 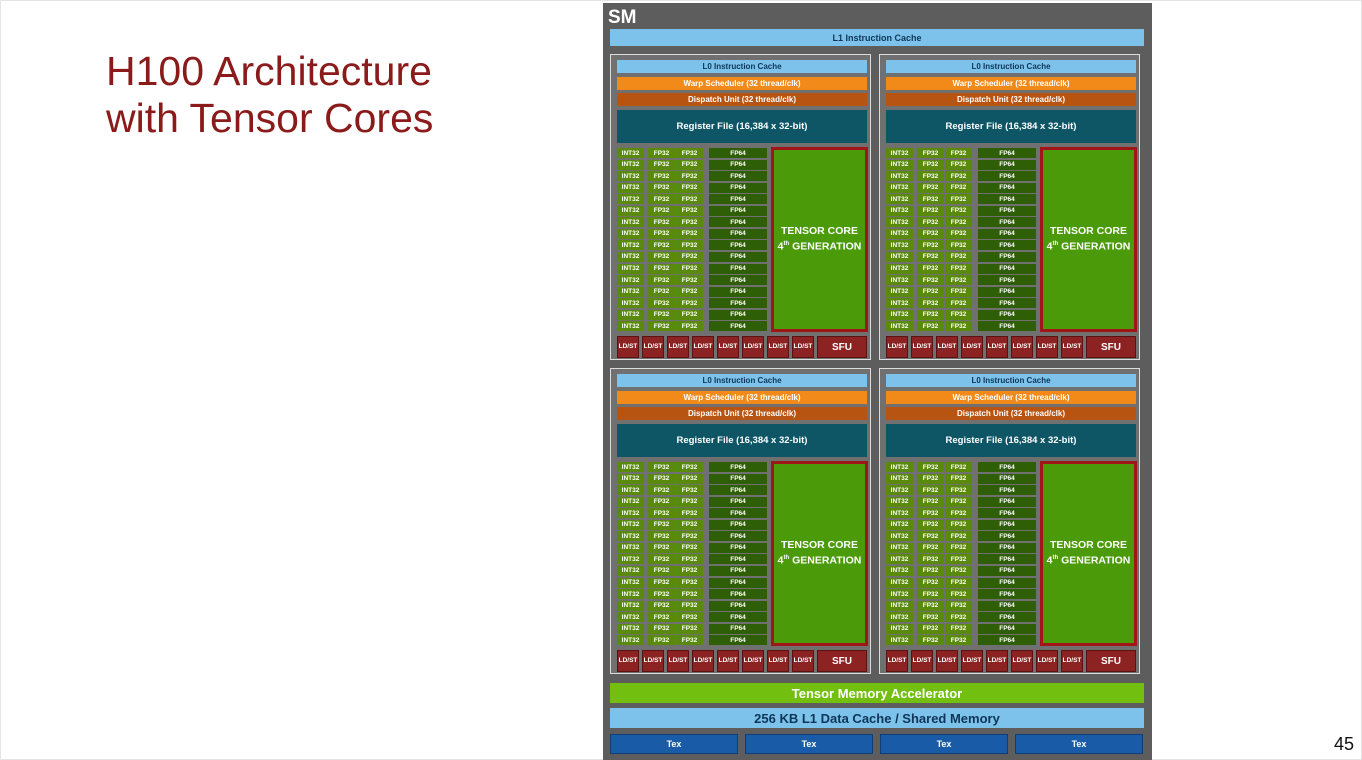 I want to click on l1-data-cache: 256 KB L1 Data Cache / Shared Memory, so click(x=877, y=718).